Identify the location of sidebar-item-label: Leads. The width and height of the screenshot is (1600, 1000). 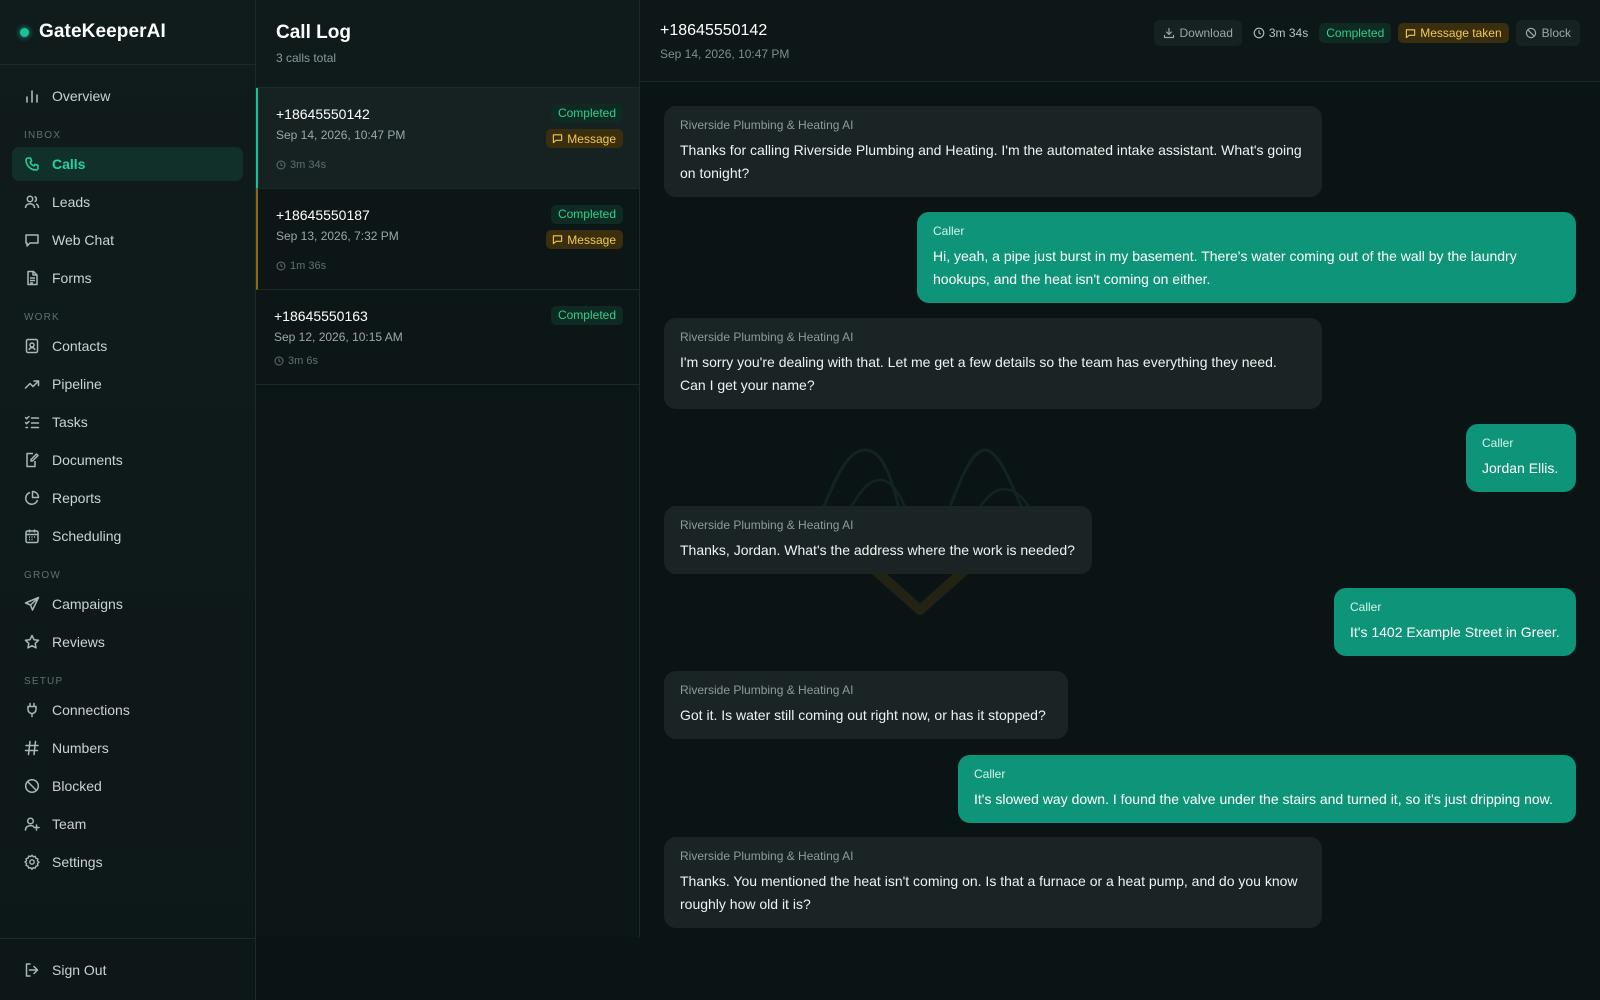
(71, 202).